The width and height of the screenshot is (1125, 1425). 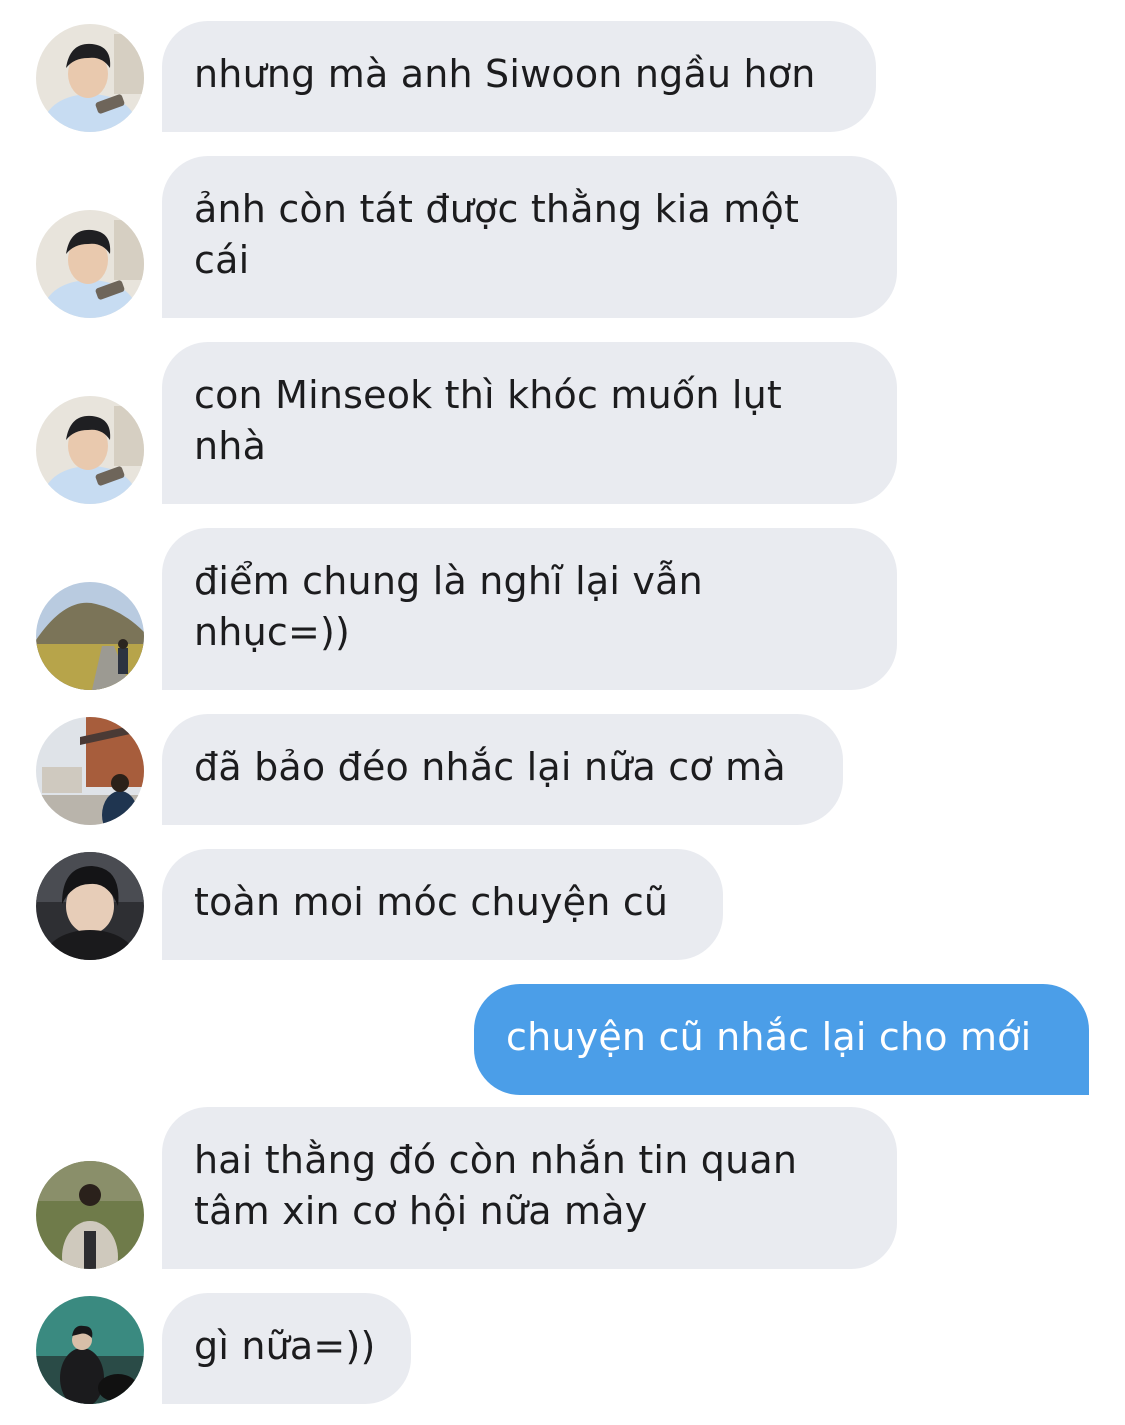 What do you see at coordinates (497, 234) in the screenshot?
I see `message-text: ảnh còn tát được thằng kia một cái` at bounding box center [497, 234].